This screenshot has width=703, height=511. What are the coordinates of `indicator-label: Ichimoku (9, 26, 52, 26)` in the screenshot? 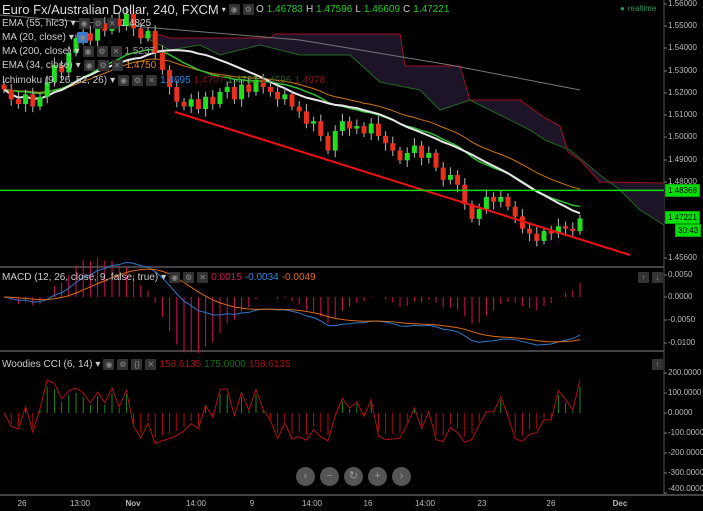 It's located at (55, 80).